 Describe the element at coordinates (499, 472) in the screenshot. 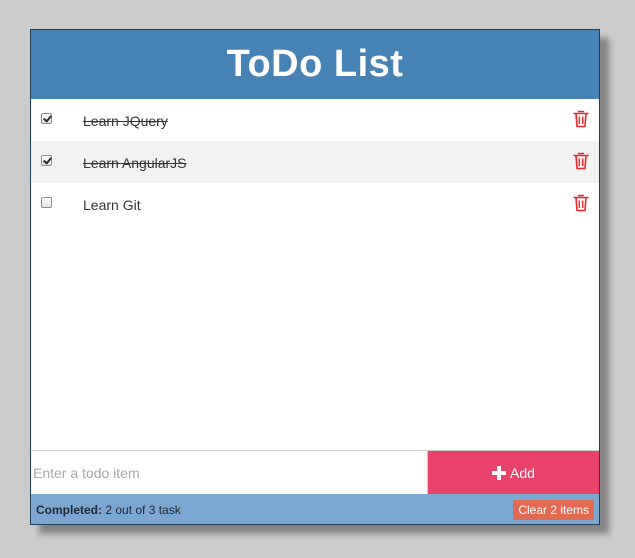

I see `plus-icon` at that location.